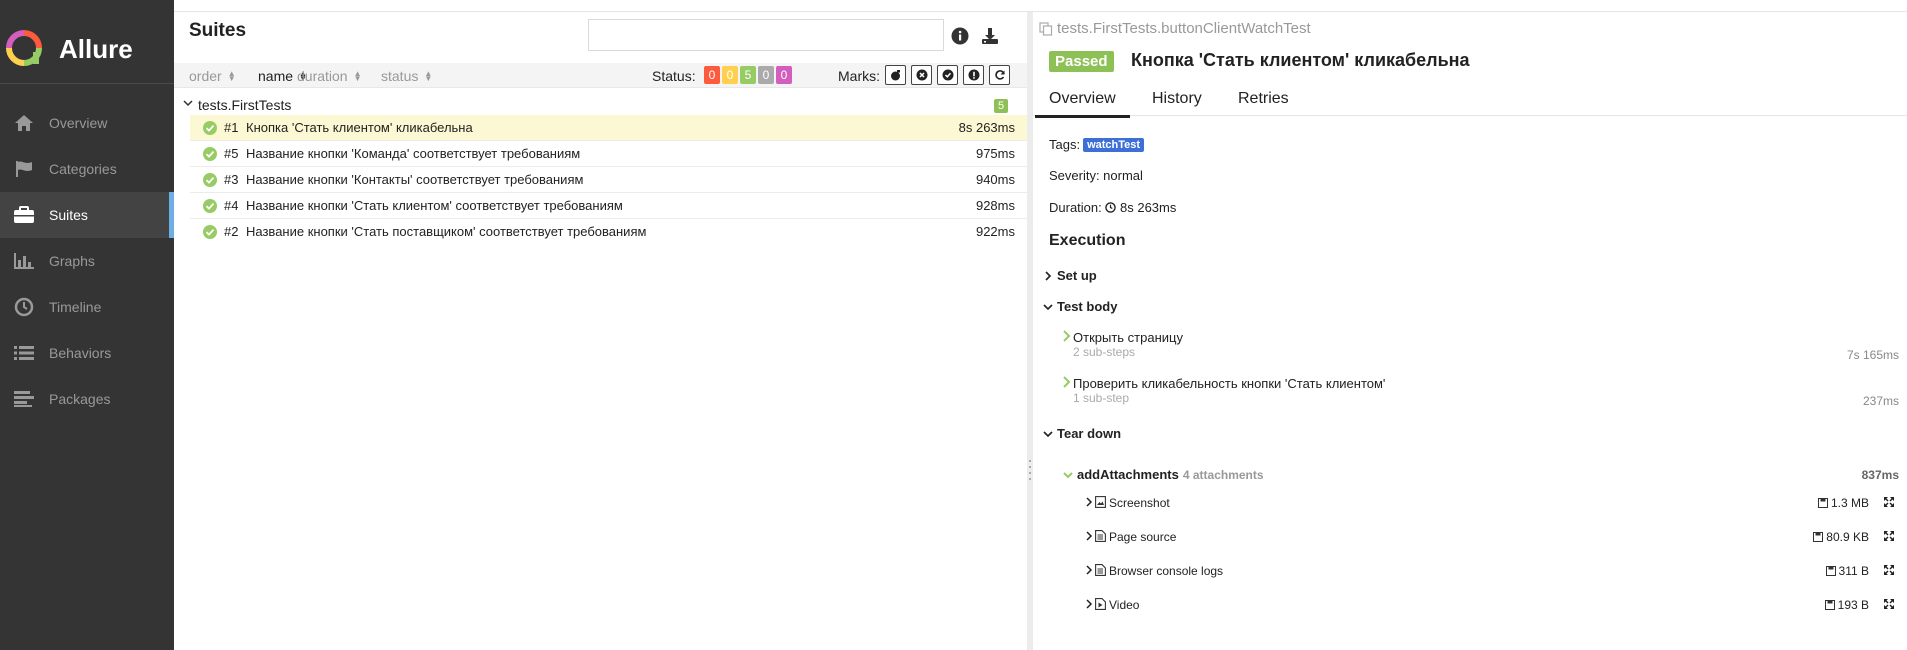  I want to click on attachment-size: 193 B, so click(1846, 605).